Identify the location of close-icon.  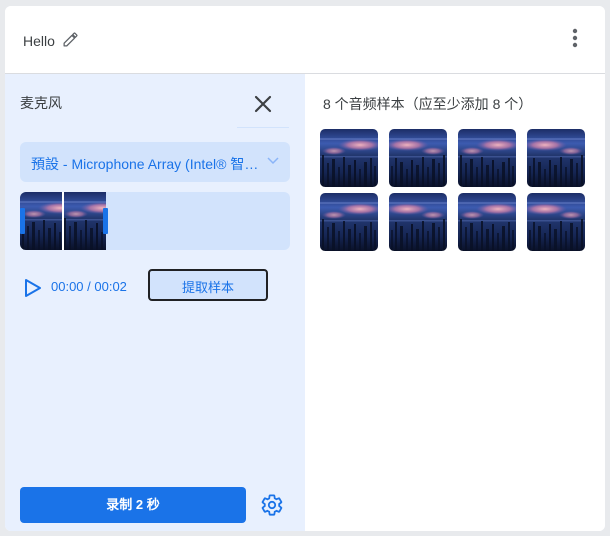
(263, 104).